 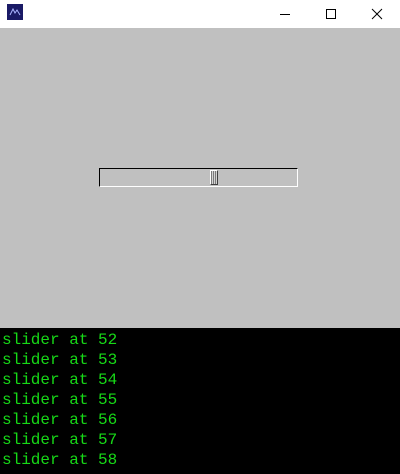 I want to click on console-line: slider at 57, so click(x=60, y=440).